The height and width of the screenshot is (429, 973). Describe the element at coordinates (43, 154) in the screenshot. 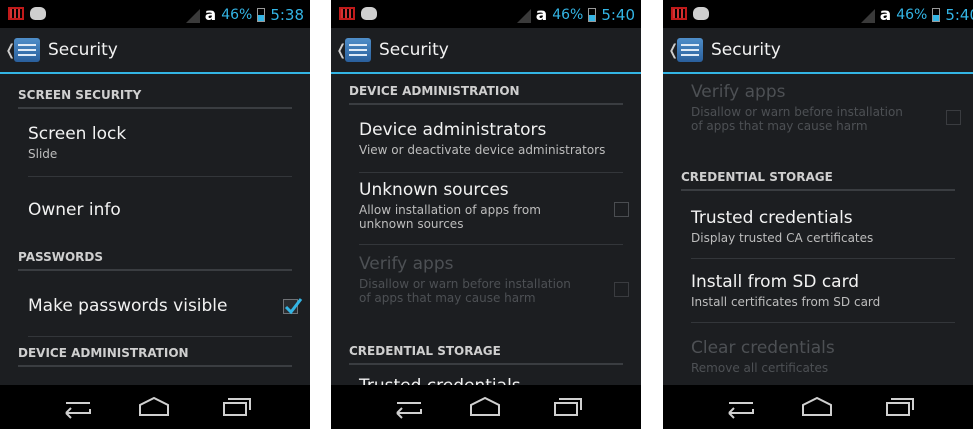

I see `screen-lock-summary: Slide` at that location.